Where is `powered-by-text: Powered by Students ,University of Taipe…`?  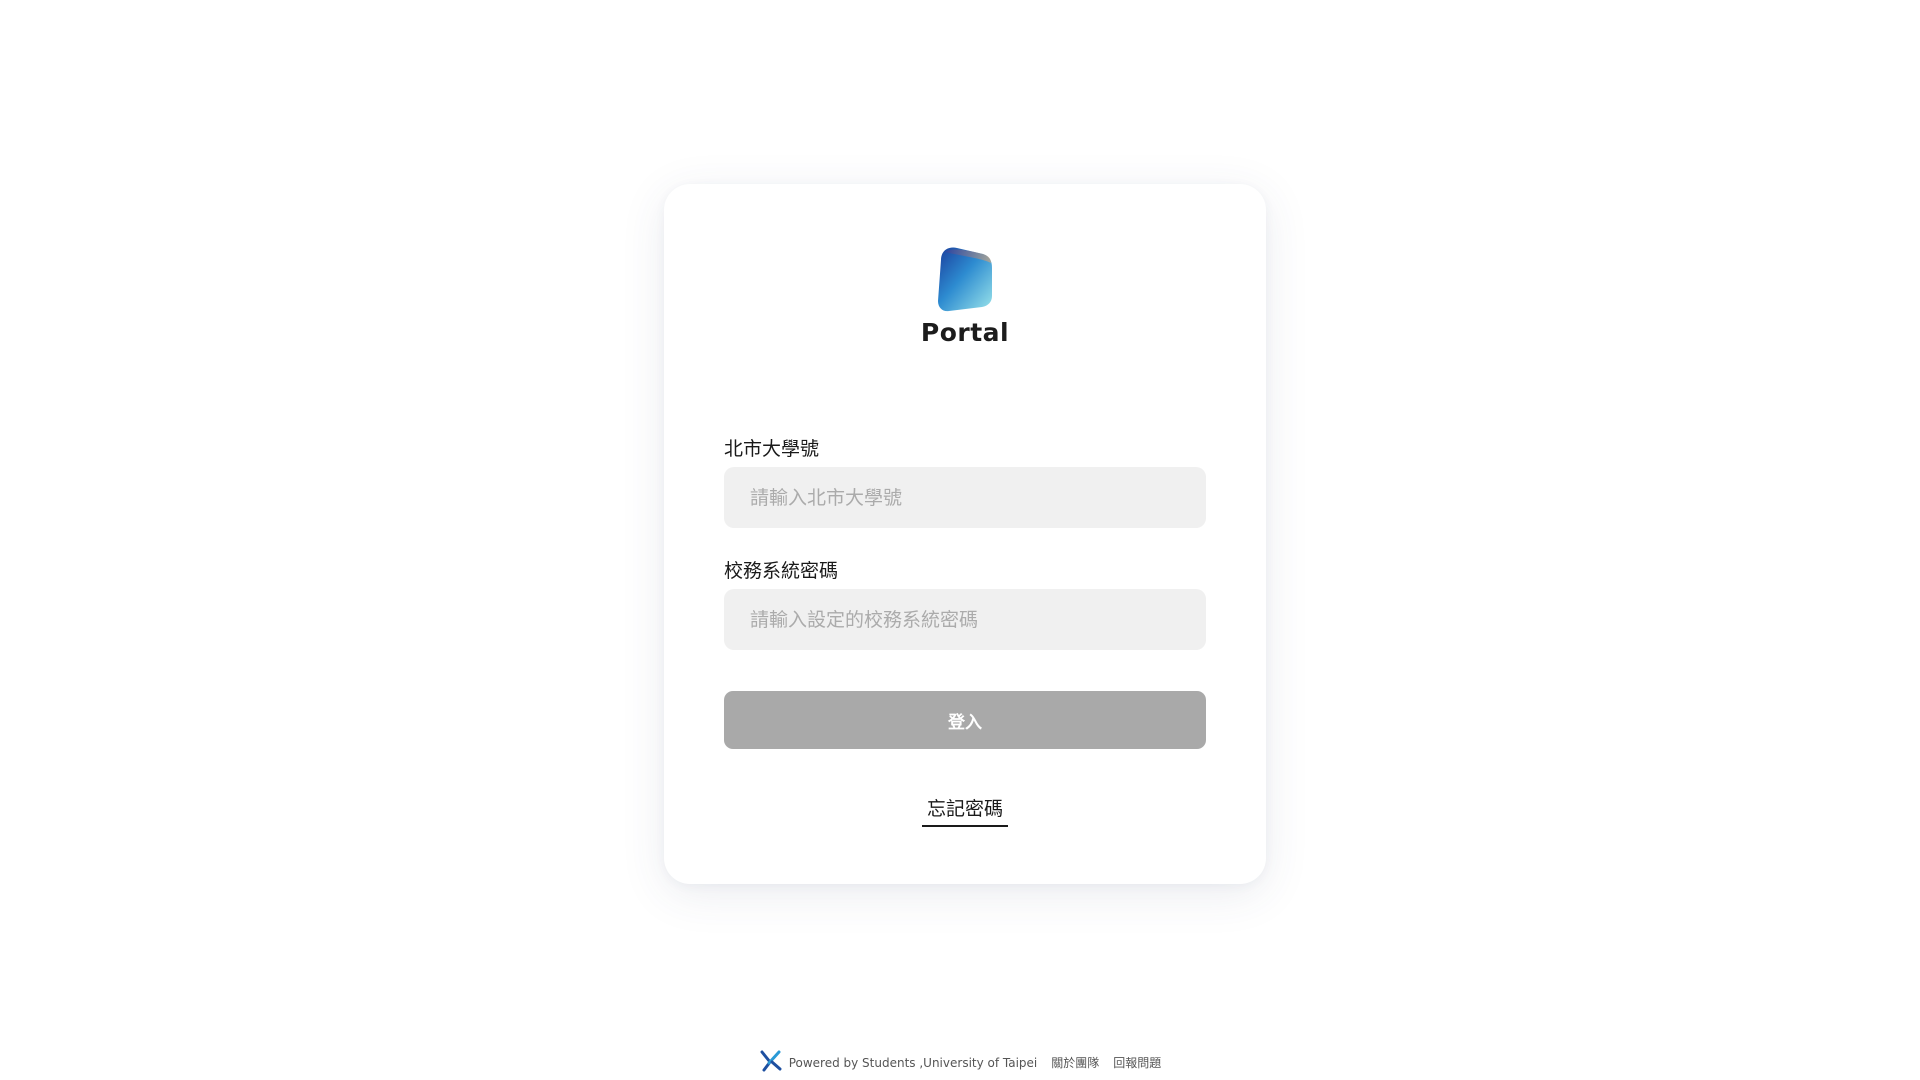 powered-by-text: Powered by Students ,University of Taipe… is located at coordinates (913, 1062).